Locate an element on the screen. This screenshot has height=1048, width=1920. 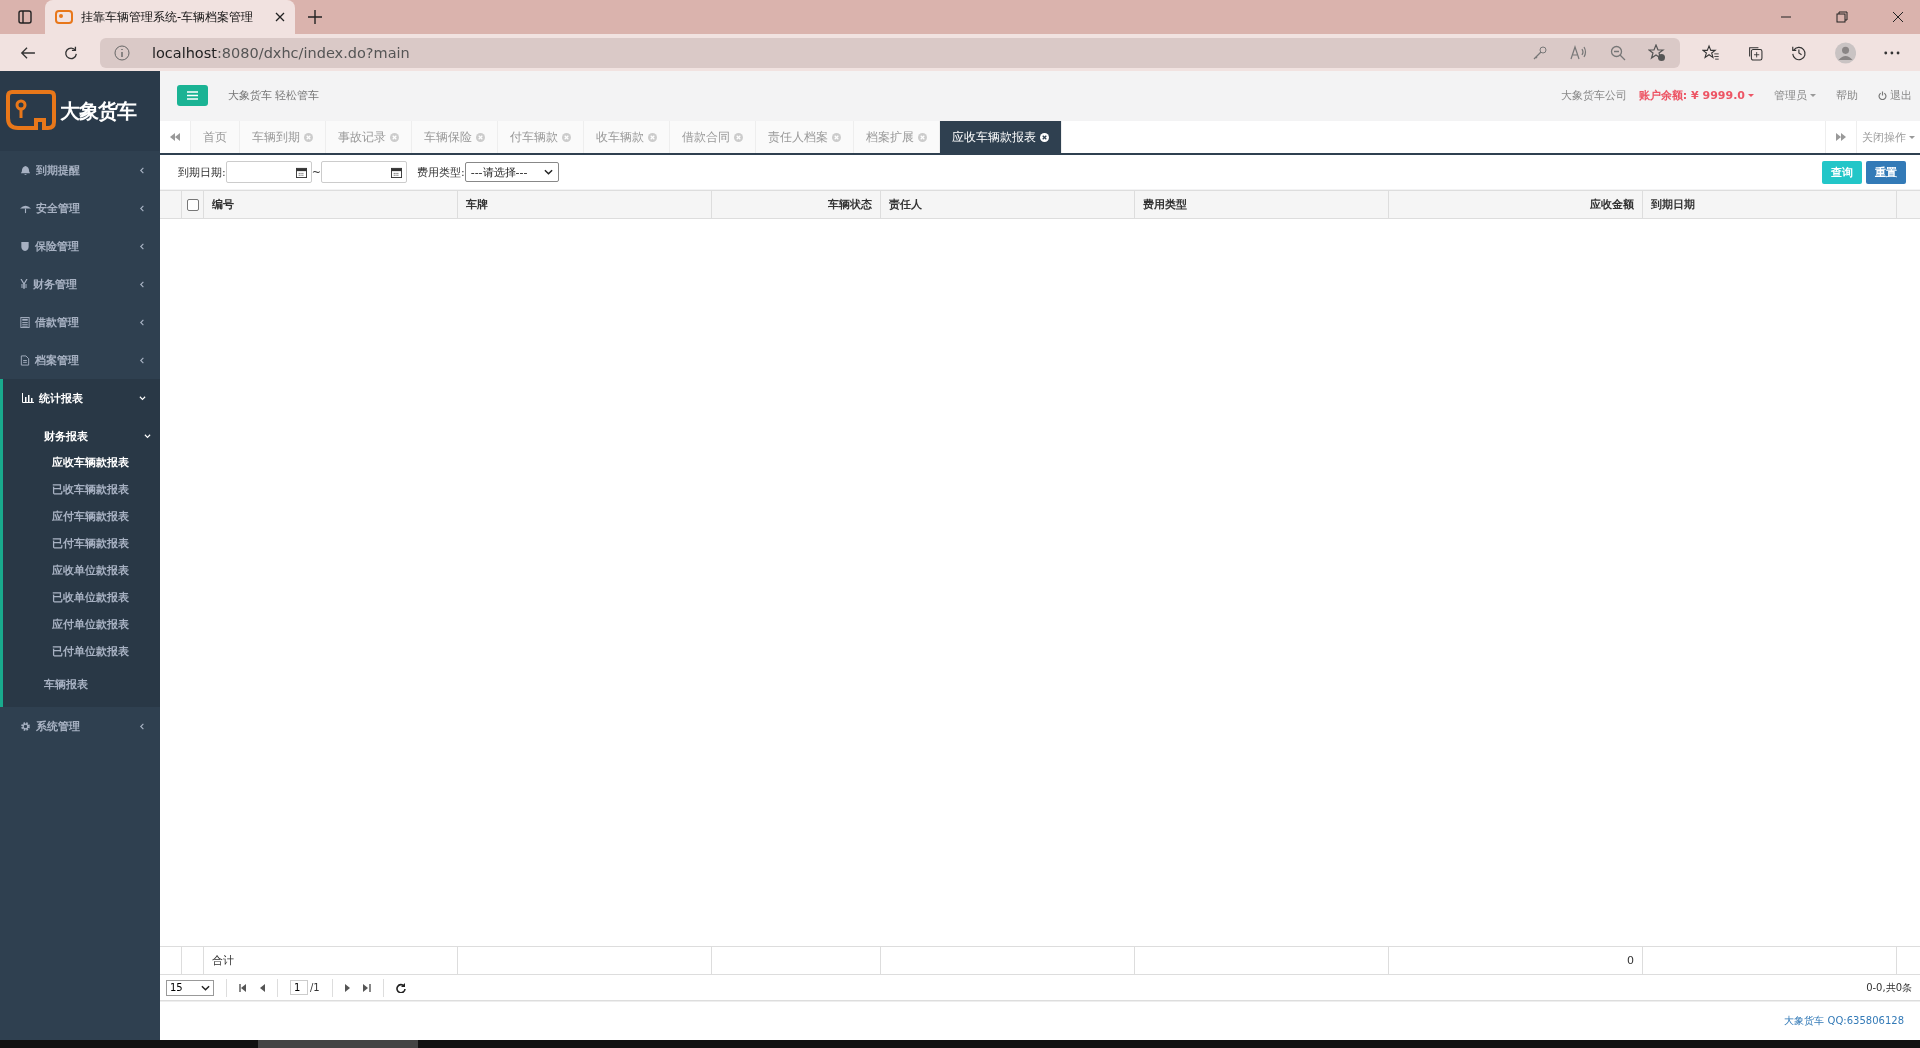
column-header: 费用类型 is located at coordinates (1165, 204).